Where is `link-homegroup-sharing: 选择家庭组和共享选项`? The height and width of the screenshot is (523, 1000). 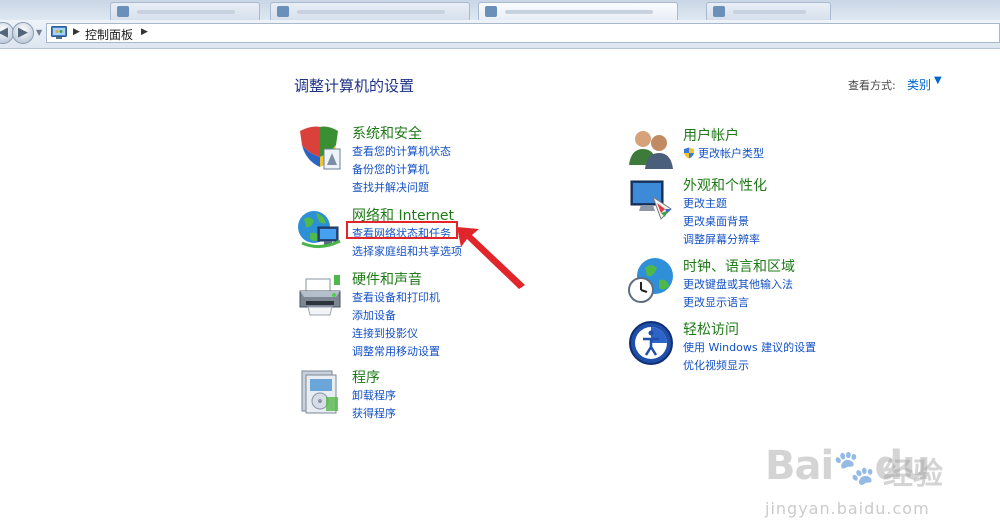 link-homegroup-sharing: 选择家庭组和共享选项 is located at coordinates (407, 252).